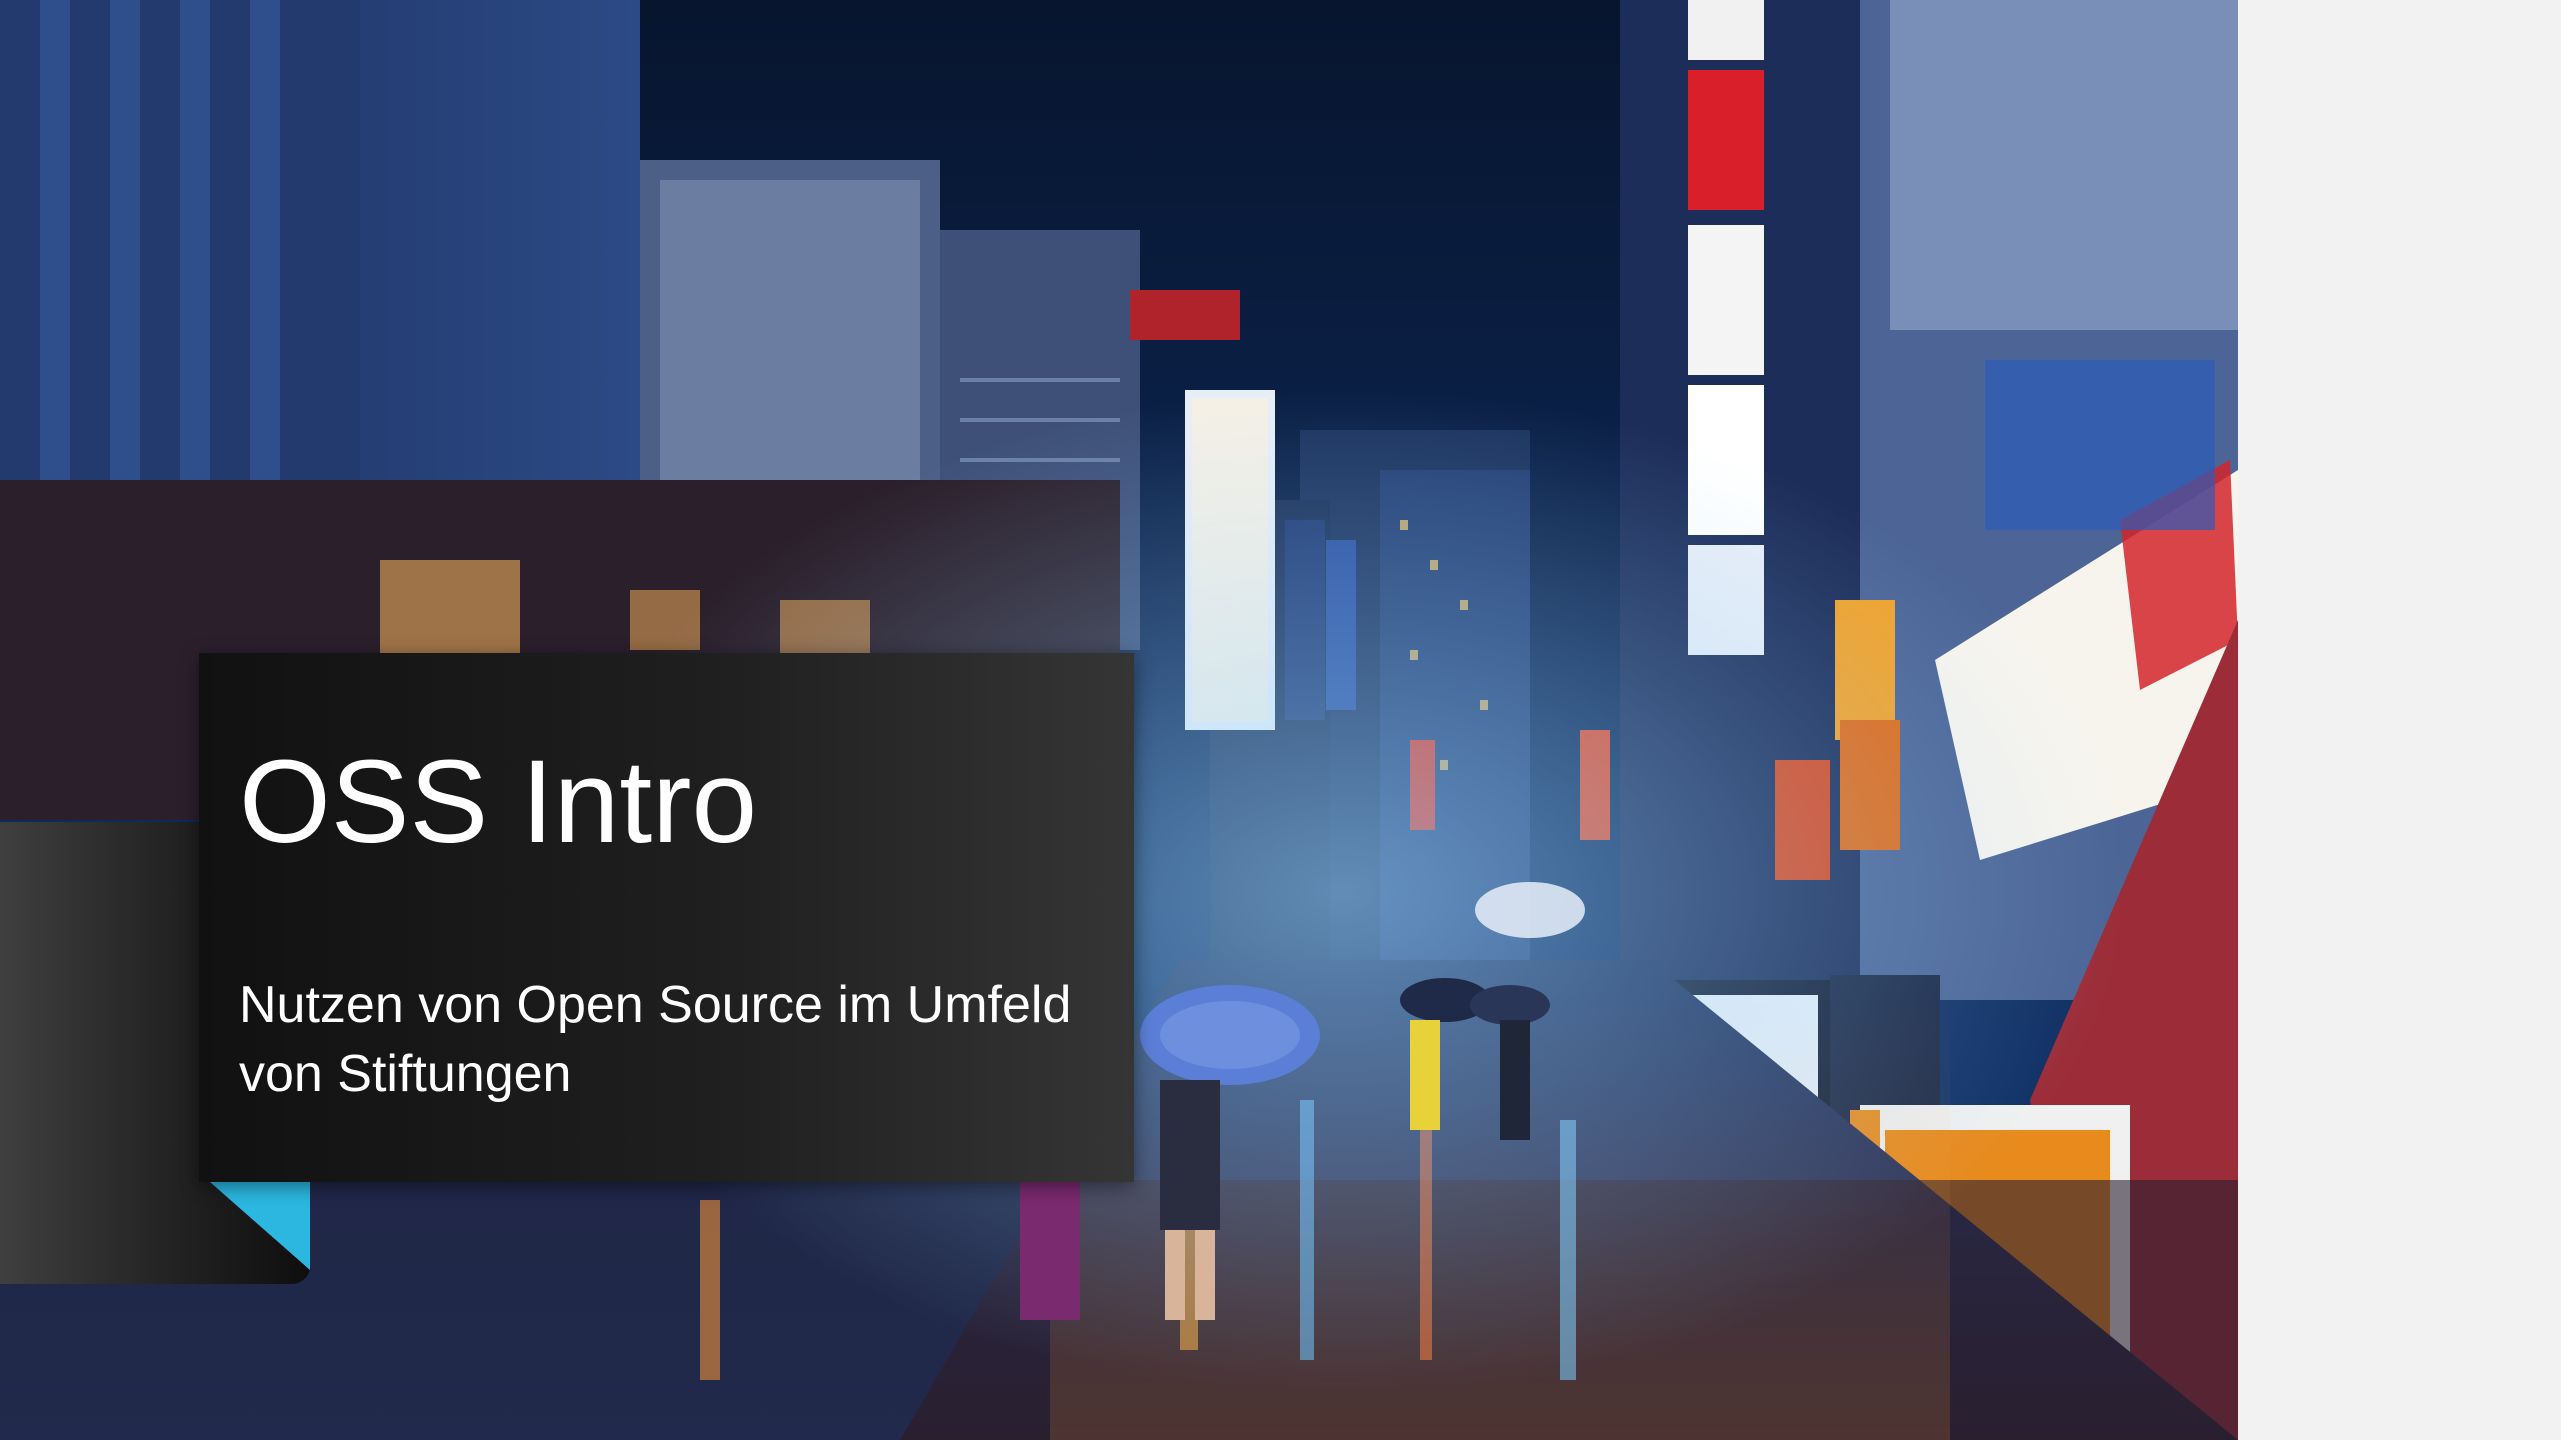  I want to click on triangle-accent-icon, so click(260, 1226).